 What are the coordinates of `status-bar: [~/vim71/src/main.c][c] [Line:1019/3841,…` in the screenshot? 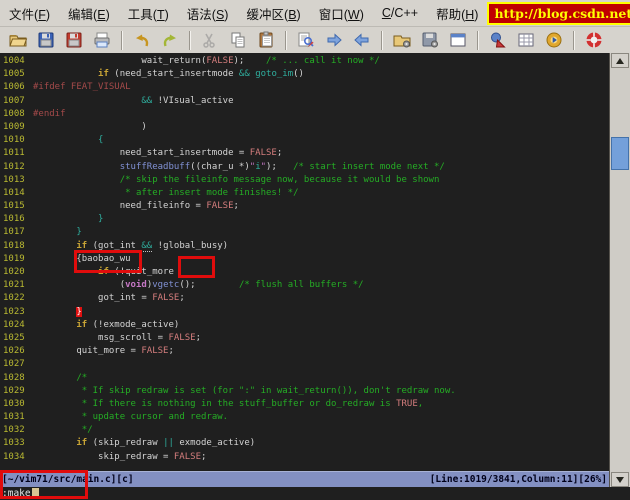 It's located at (304, 479).